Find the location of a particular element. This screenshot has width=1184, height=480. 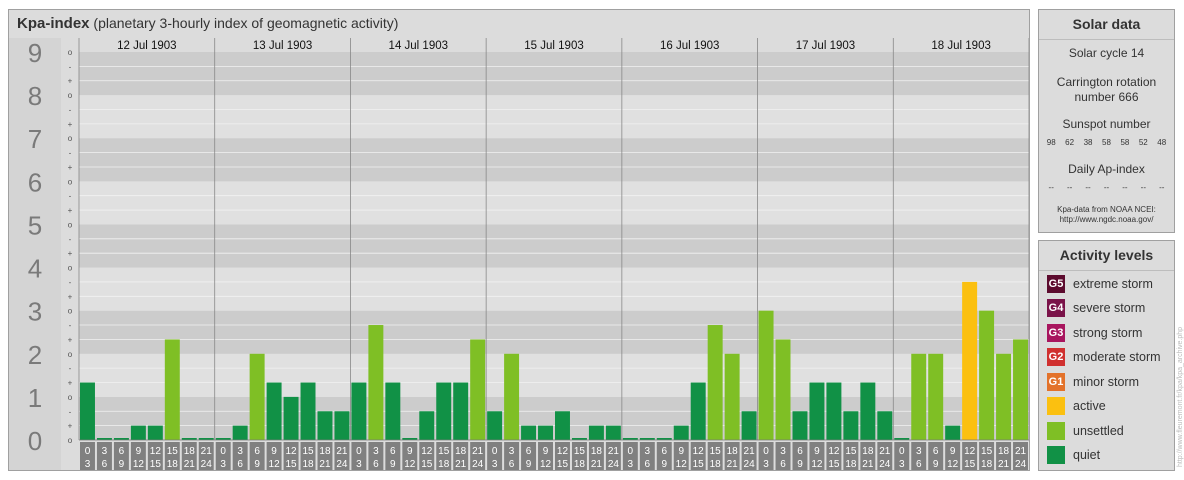

y-tick-label: 8 is located at coordinates (35, 96).